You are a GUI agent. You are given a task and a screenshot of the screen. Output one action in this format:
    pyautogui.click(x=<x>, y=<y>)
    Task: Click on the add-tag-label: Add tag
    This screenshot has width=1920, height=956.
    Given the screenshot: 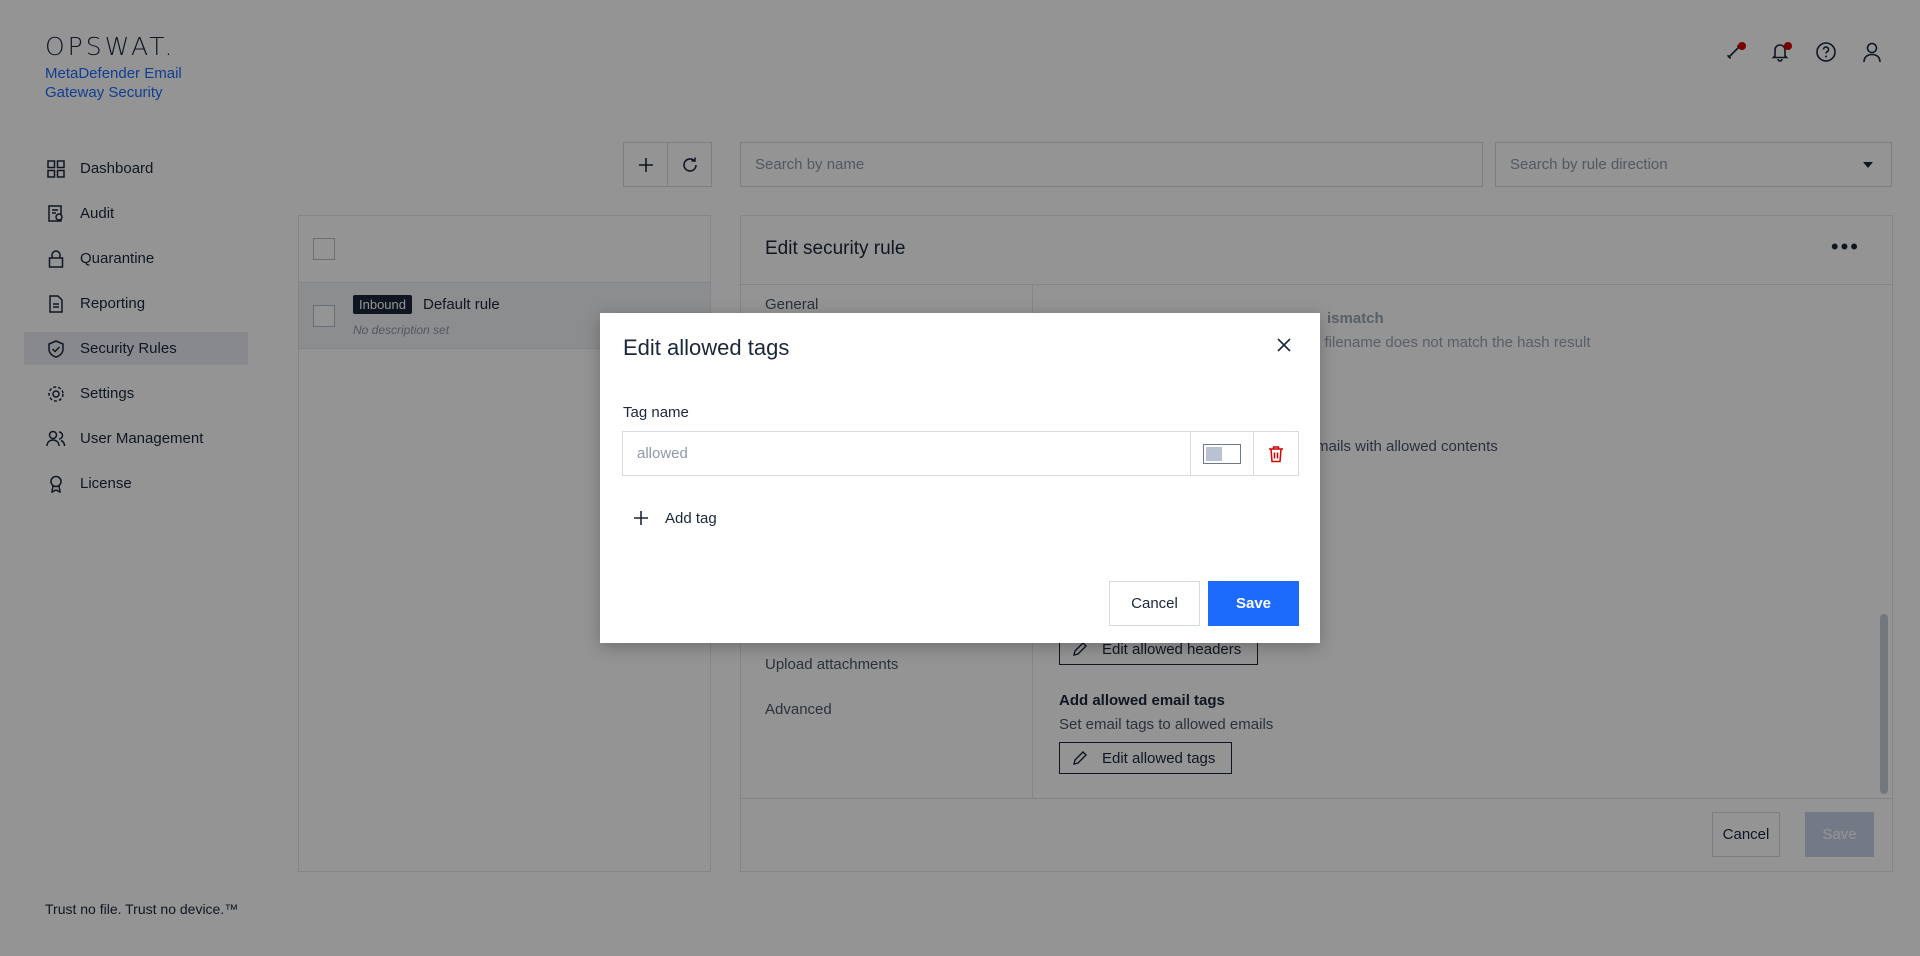 What is the action you would take?
    pyautogui.click(x=691, y=518)
    